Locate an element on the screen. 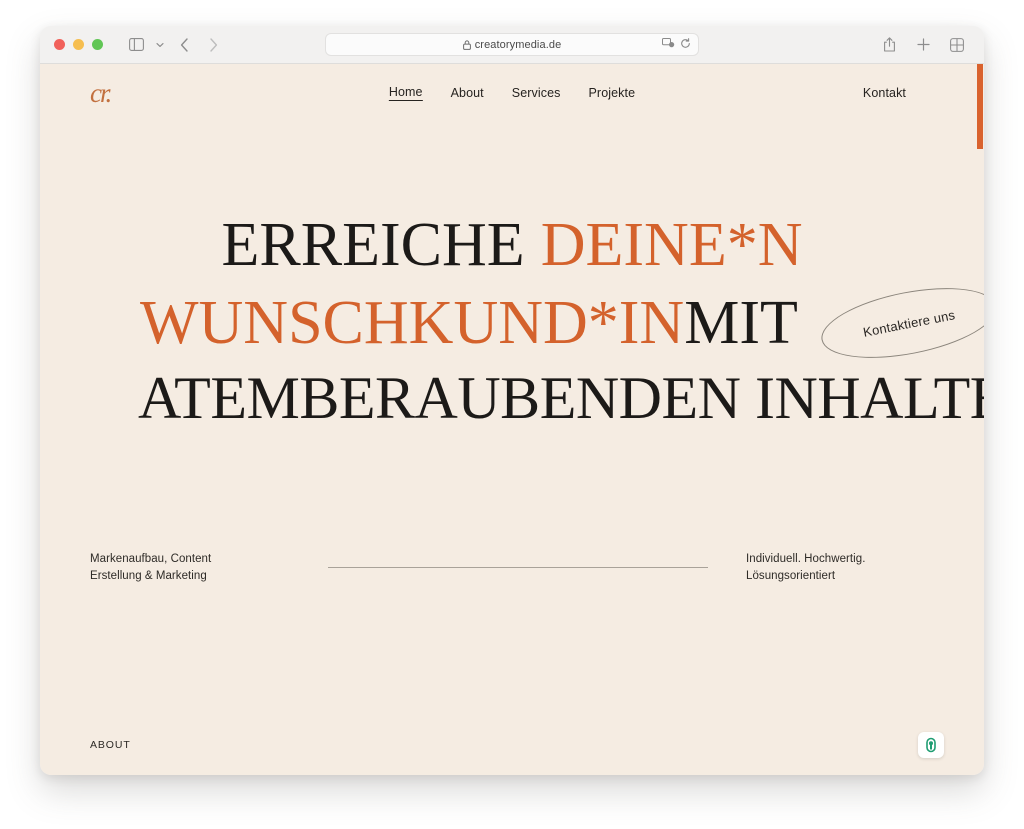 The width and height of the screenshot is (1024, 829). horizontal-divider is located at coordinates (518, 568).